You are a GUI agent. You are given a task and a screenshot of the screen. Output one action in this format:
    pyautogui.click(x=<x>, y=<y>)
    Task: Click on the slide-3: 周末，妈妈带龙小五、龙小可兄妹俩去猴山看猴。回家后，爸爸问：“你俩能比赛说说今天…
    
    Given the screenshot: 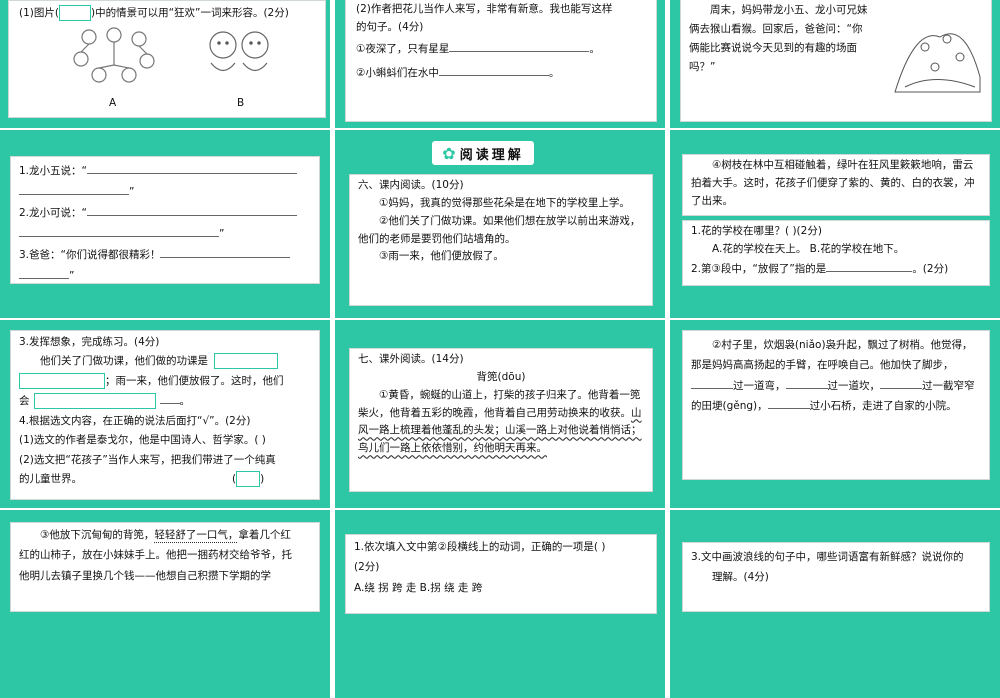 What is the action you would take?
    pyautogui.click(x=835, y=64)
    